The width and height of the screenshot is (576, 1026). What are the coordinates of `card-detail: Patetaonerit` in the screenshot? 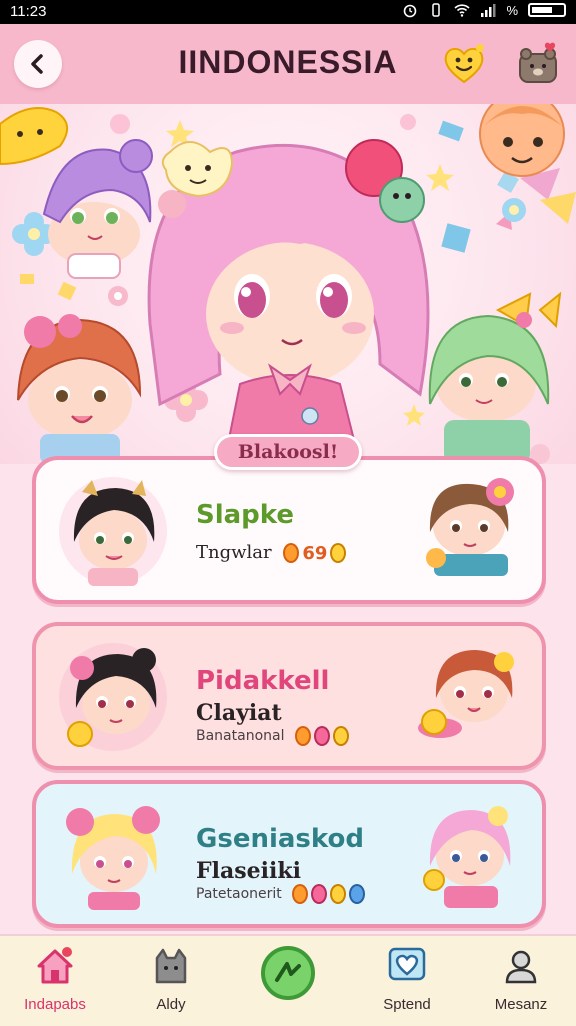 It's located at (281, 894).